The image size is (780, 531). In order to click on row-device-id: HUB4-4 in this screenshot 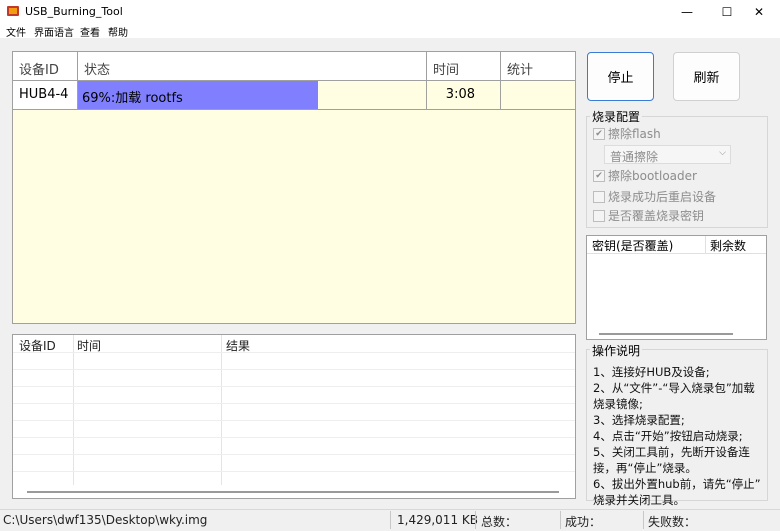, I will do `click(45, 95)`.